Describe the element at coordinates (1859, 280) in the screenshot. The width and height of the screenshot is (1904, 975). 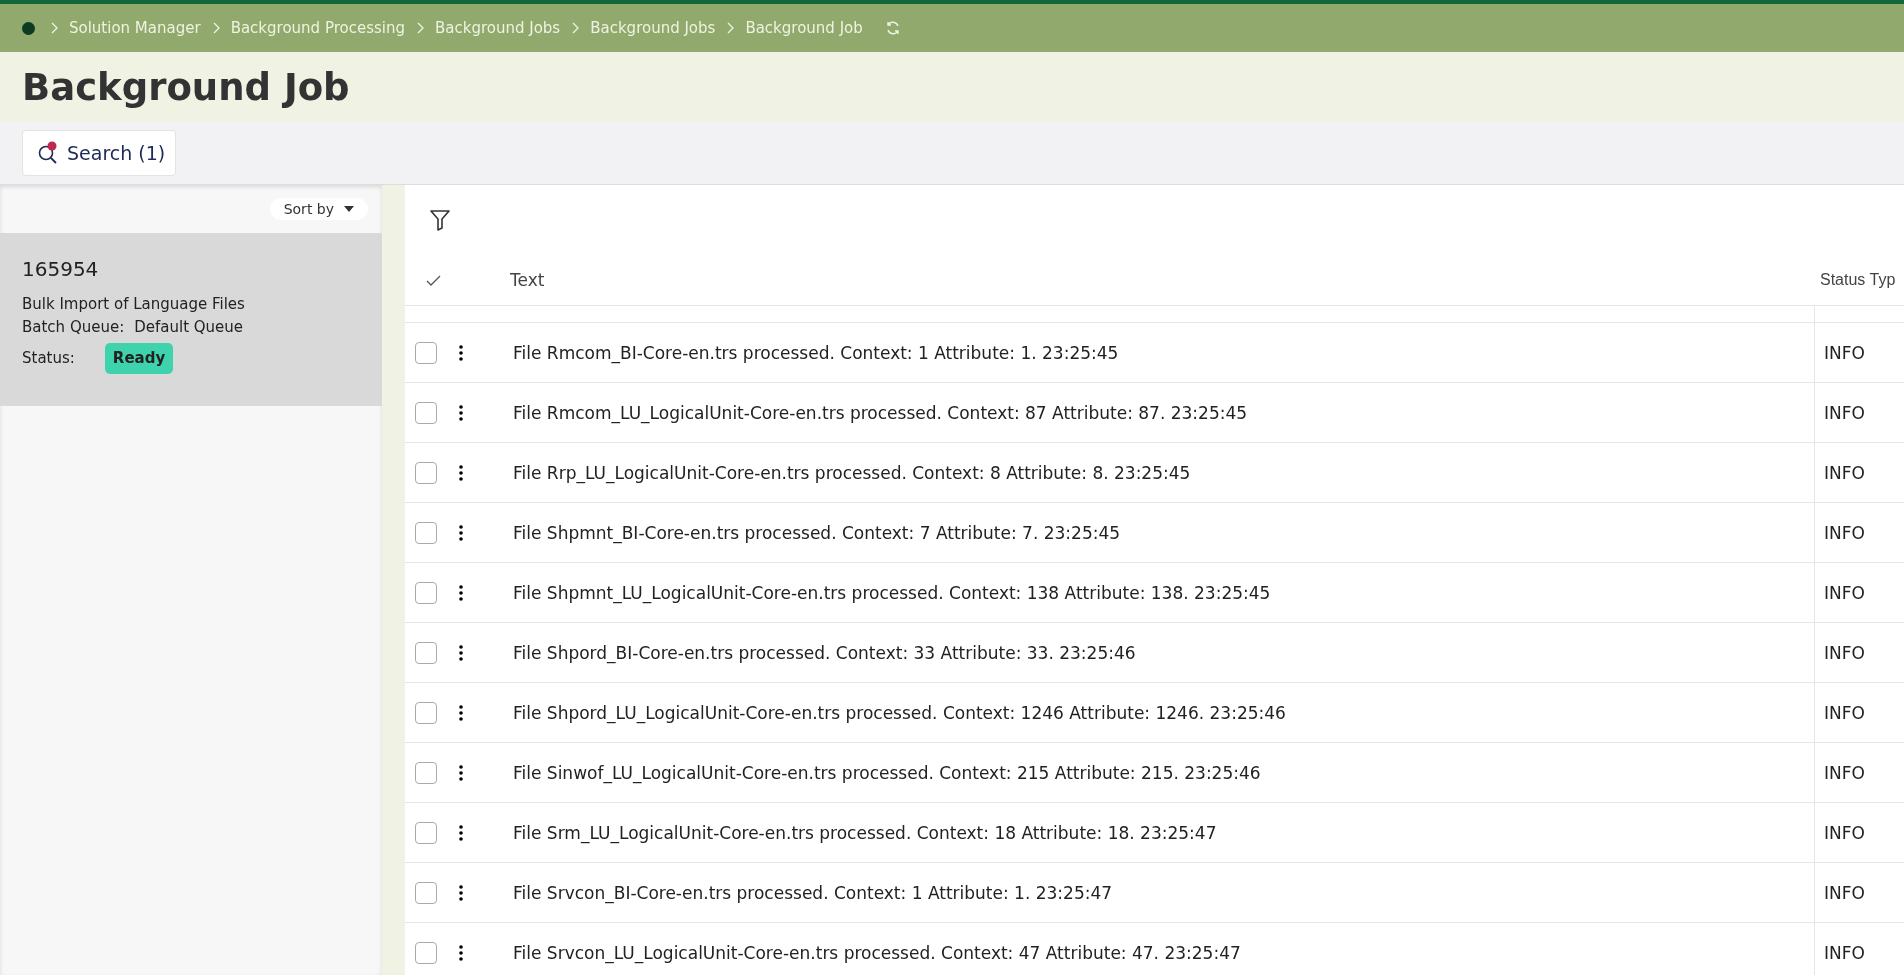
I see `column-header: Status Typ` at that location.